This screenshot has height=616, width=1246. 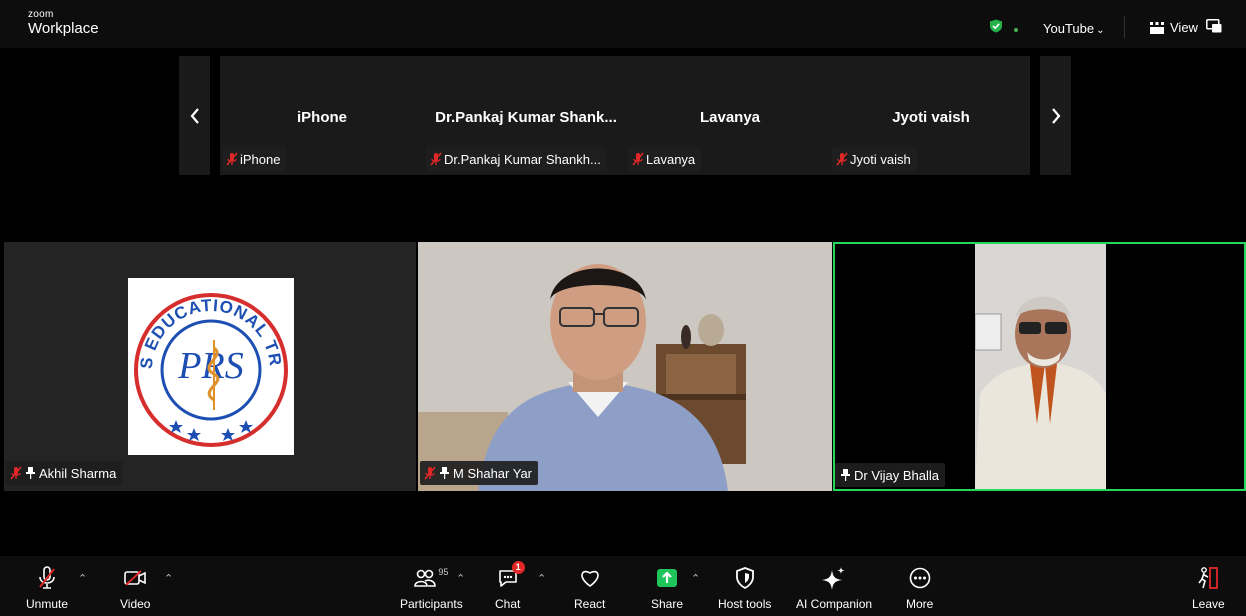 I want to click on participant-name-tag: Dr Vijay Bhalla, so click(x=890, y=475).